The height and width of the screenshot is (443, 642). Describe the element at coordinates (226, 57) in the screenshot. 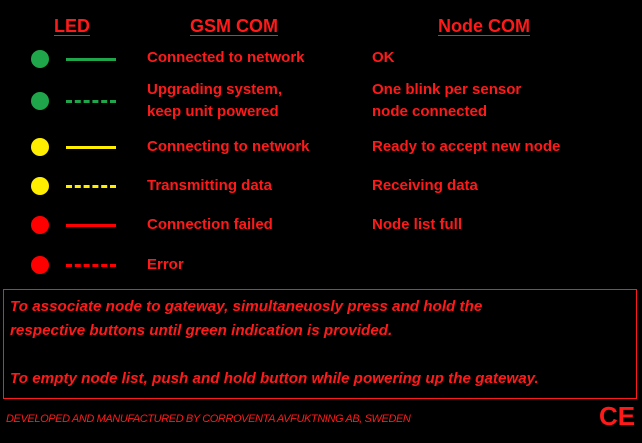

I see `gsm-status: Connected to network` at that location.